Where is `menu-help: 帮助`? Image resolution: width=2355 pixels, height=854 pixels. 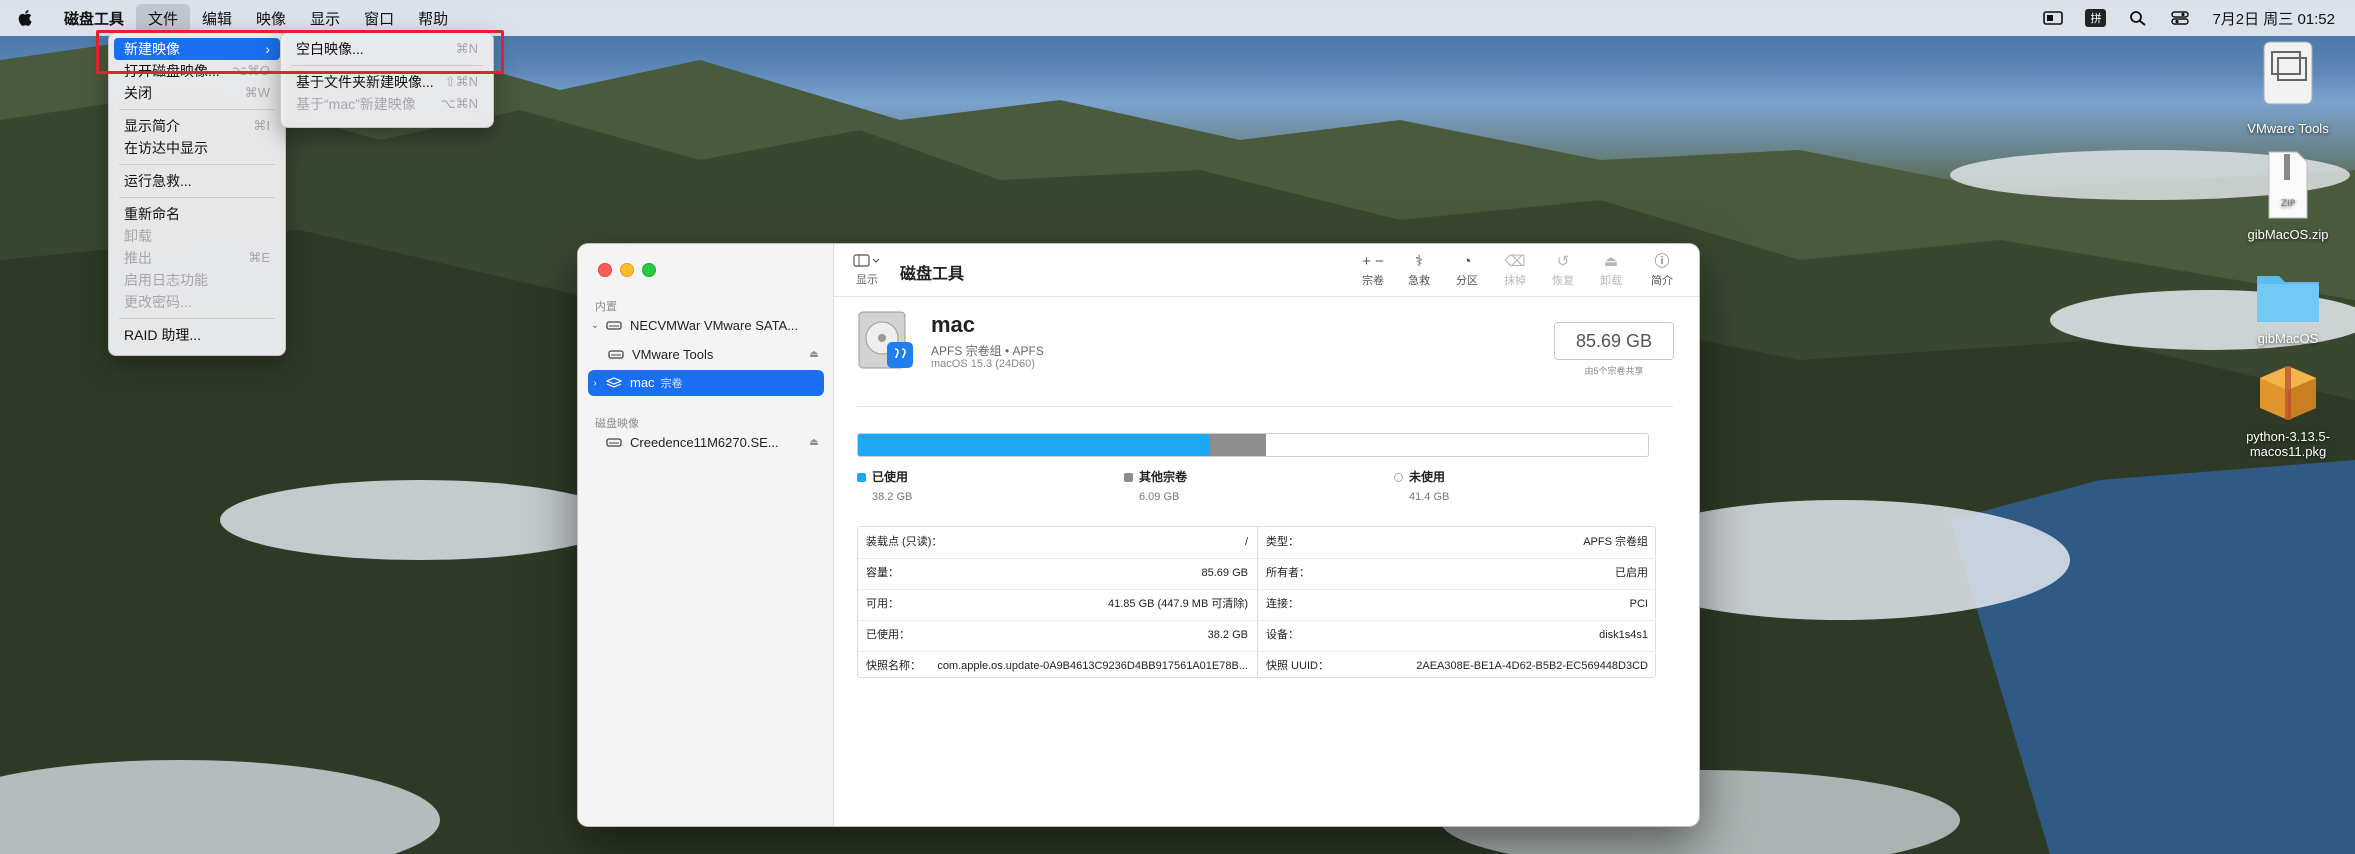 menu-help: 帮助 is located at coordinates (433, 18).